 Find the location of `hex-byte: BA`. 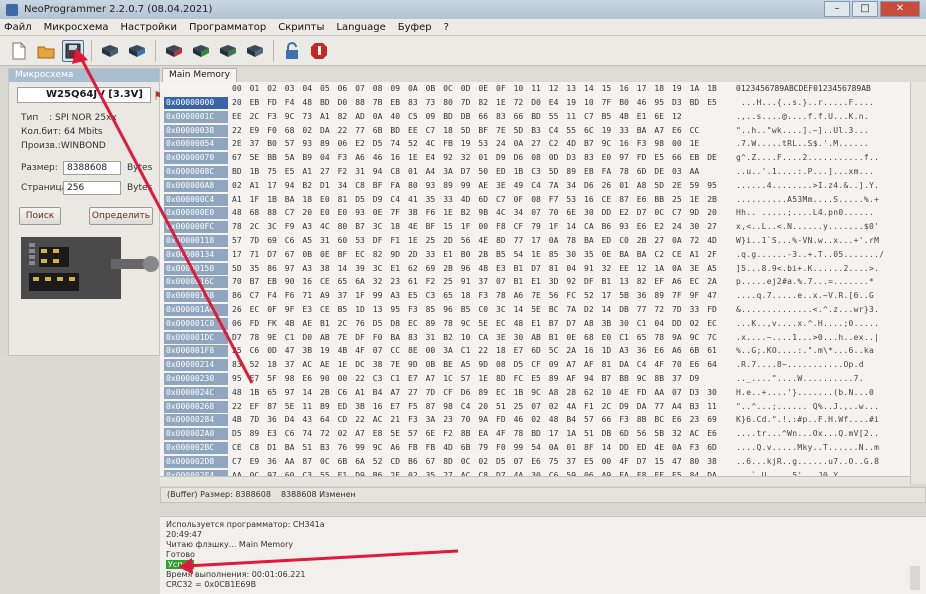

hex-byte: BA is located at coordinates (290, 447).